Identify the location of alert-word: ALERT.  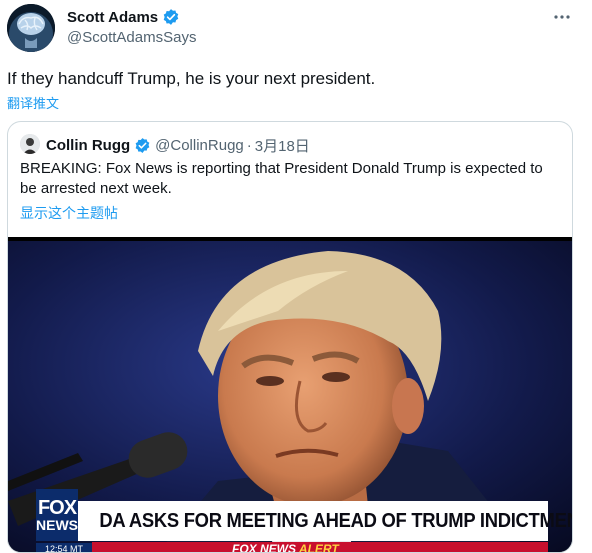
(318, 547).